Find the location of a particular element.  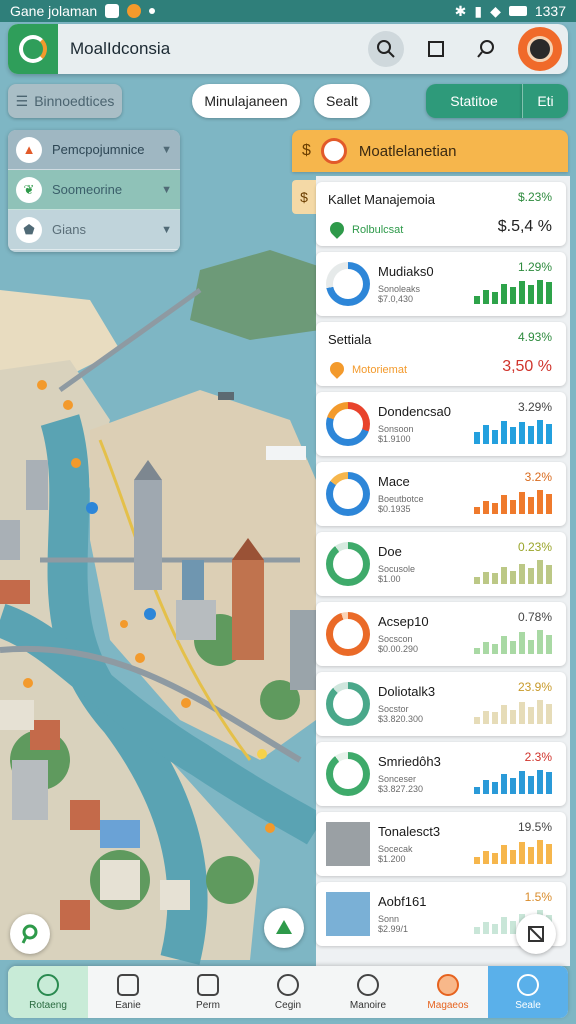

nav-item-edit: Eanie is located at coordinates (128, 992).